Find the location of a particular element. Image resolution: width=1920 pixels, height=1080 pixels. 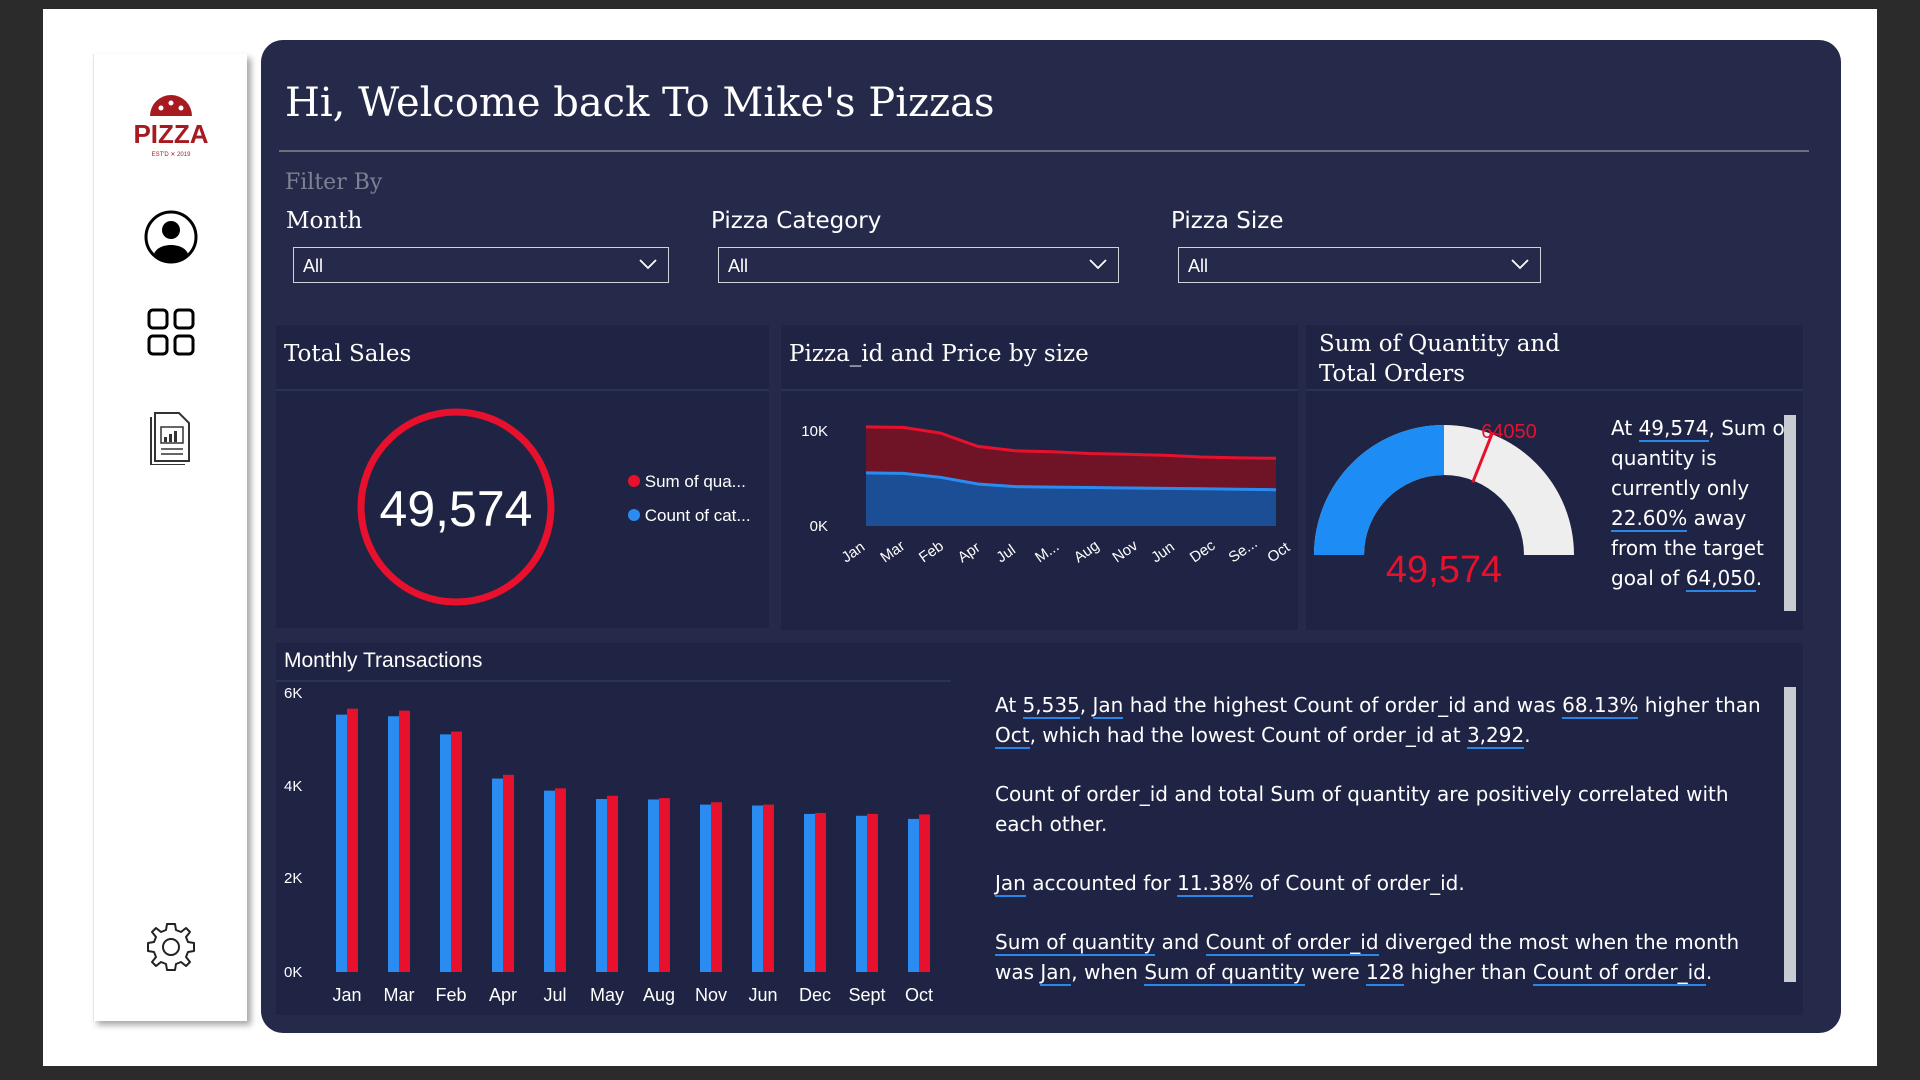

gauge-chart: 64050 49,574 is located at coordinates (1444, 506).